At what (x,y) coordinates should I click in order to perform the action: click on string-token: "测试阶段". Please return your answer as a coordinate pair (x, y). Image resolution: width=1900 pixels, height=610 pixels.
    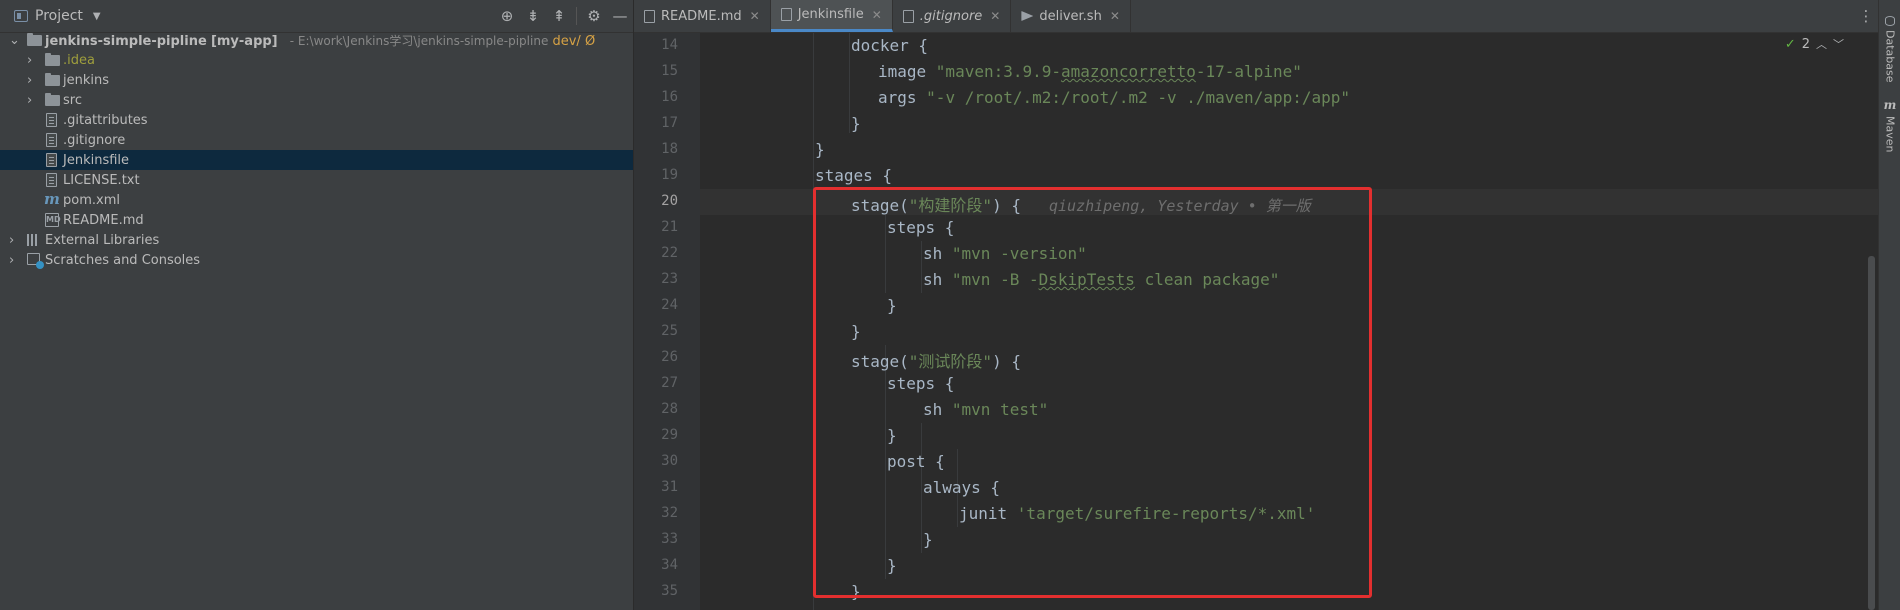
    Looking at the image, I should click on (950, 361).